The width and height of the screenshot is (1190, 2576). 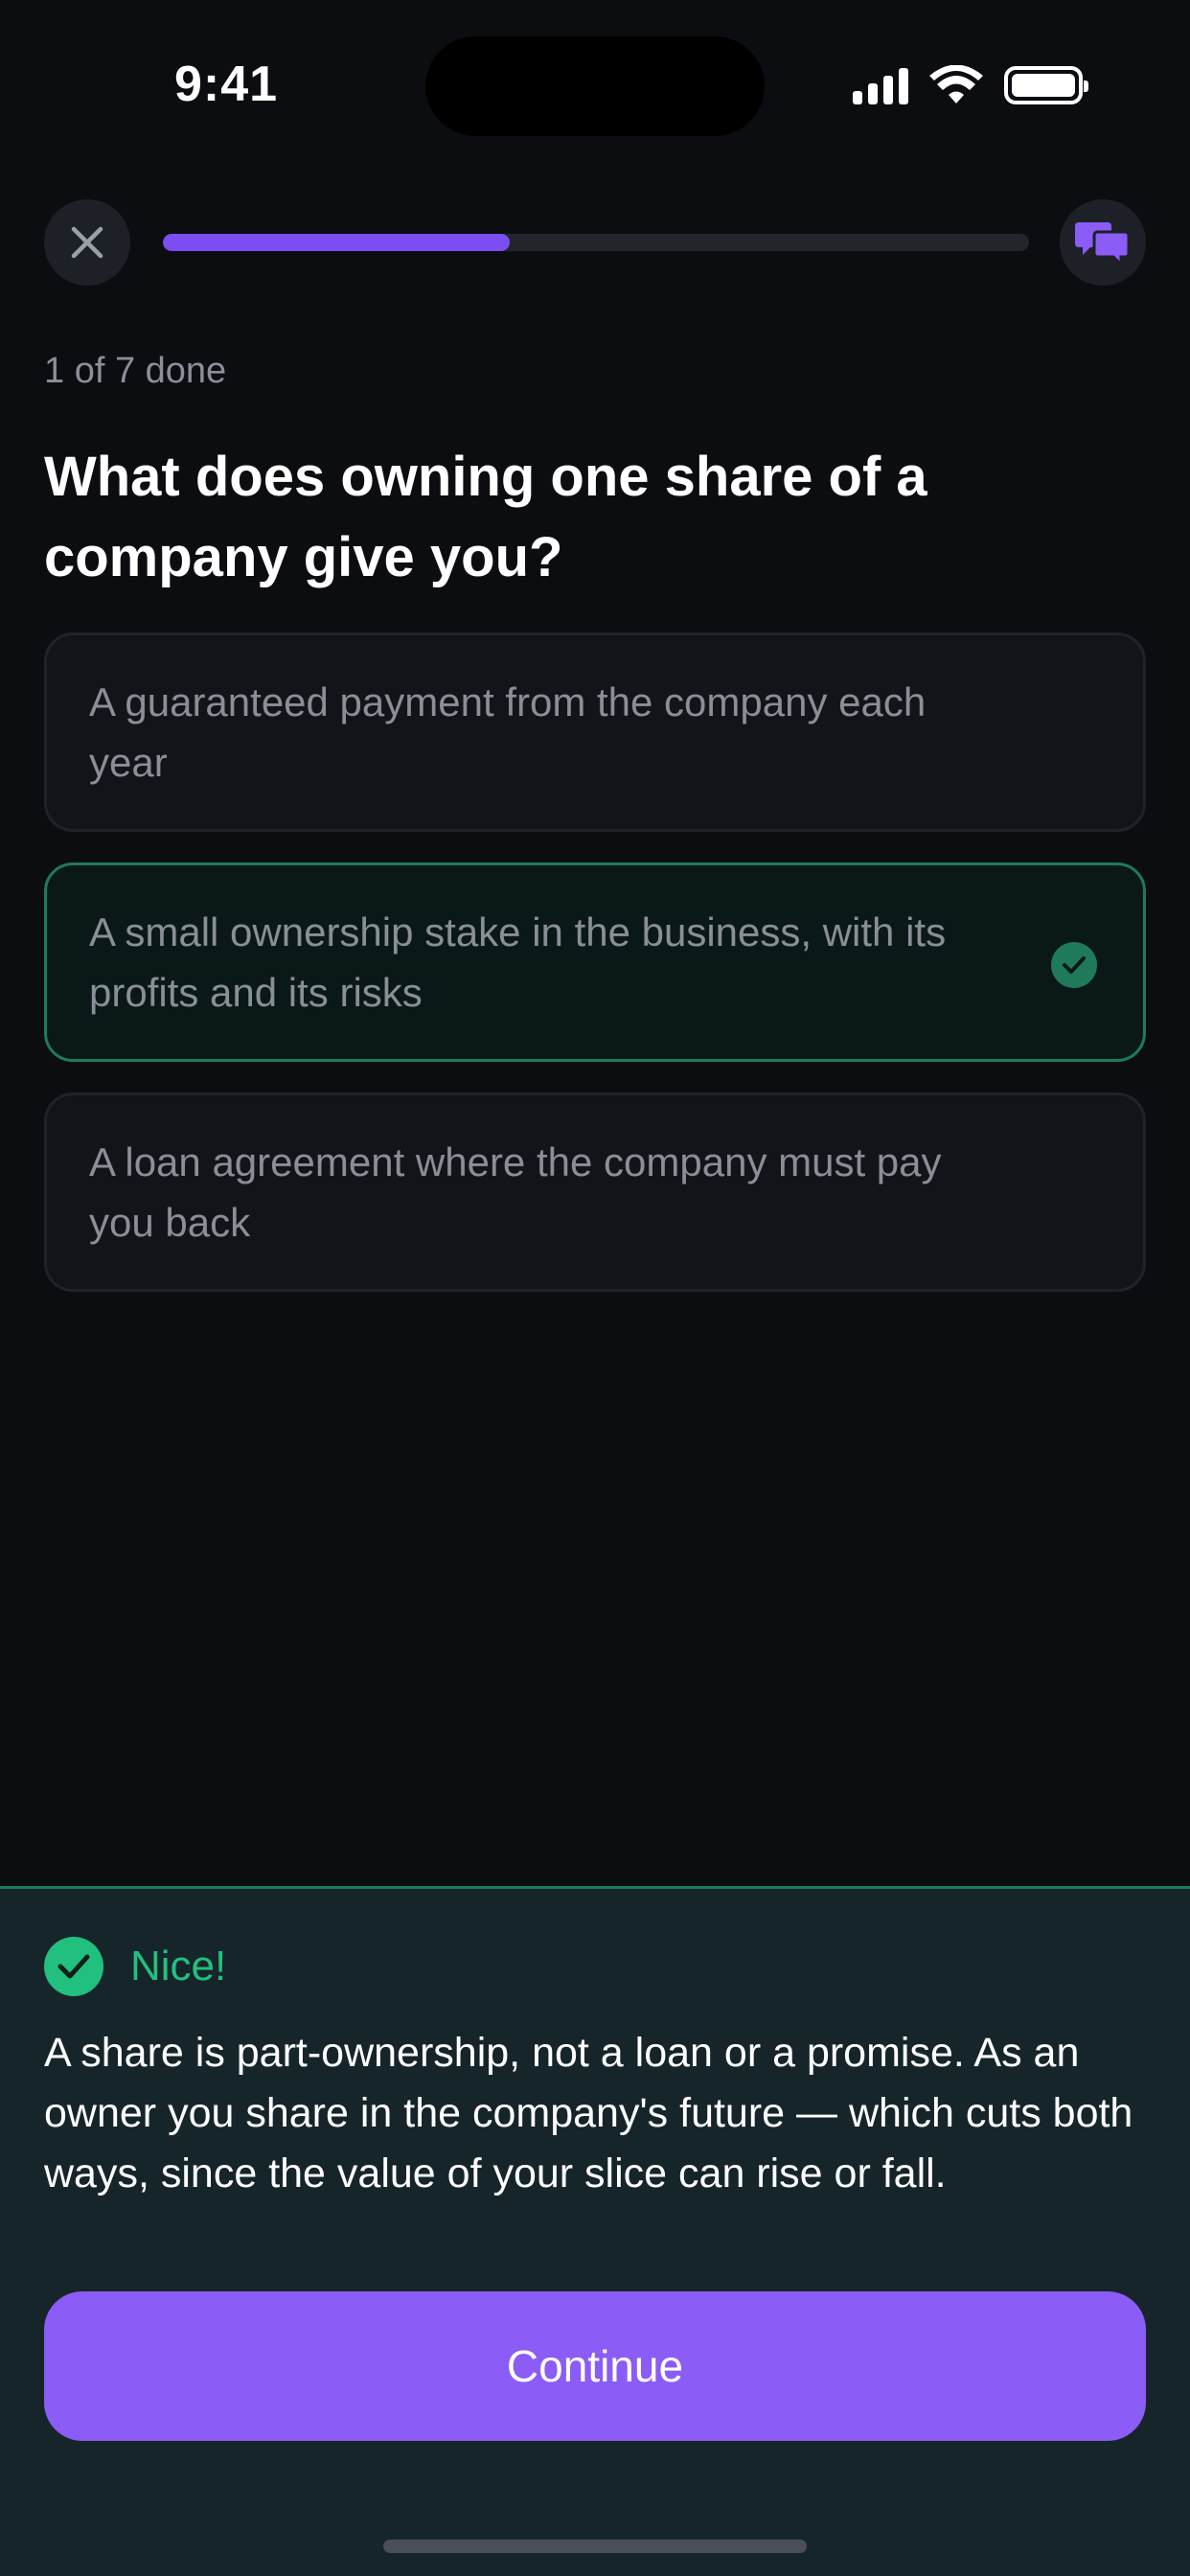 What do you see at coordinates (595, 86) in the screenshot?
I see `dynamic-island` at bounding box center [595, 86].